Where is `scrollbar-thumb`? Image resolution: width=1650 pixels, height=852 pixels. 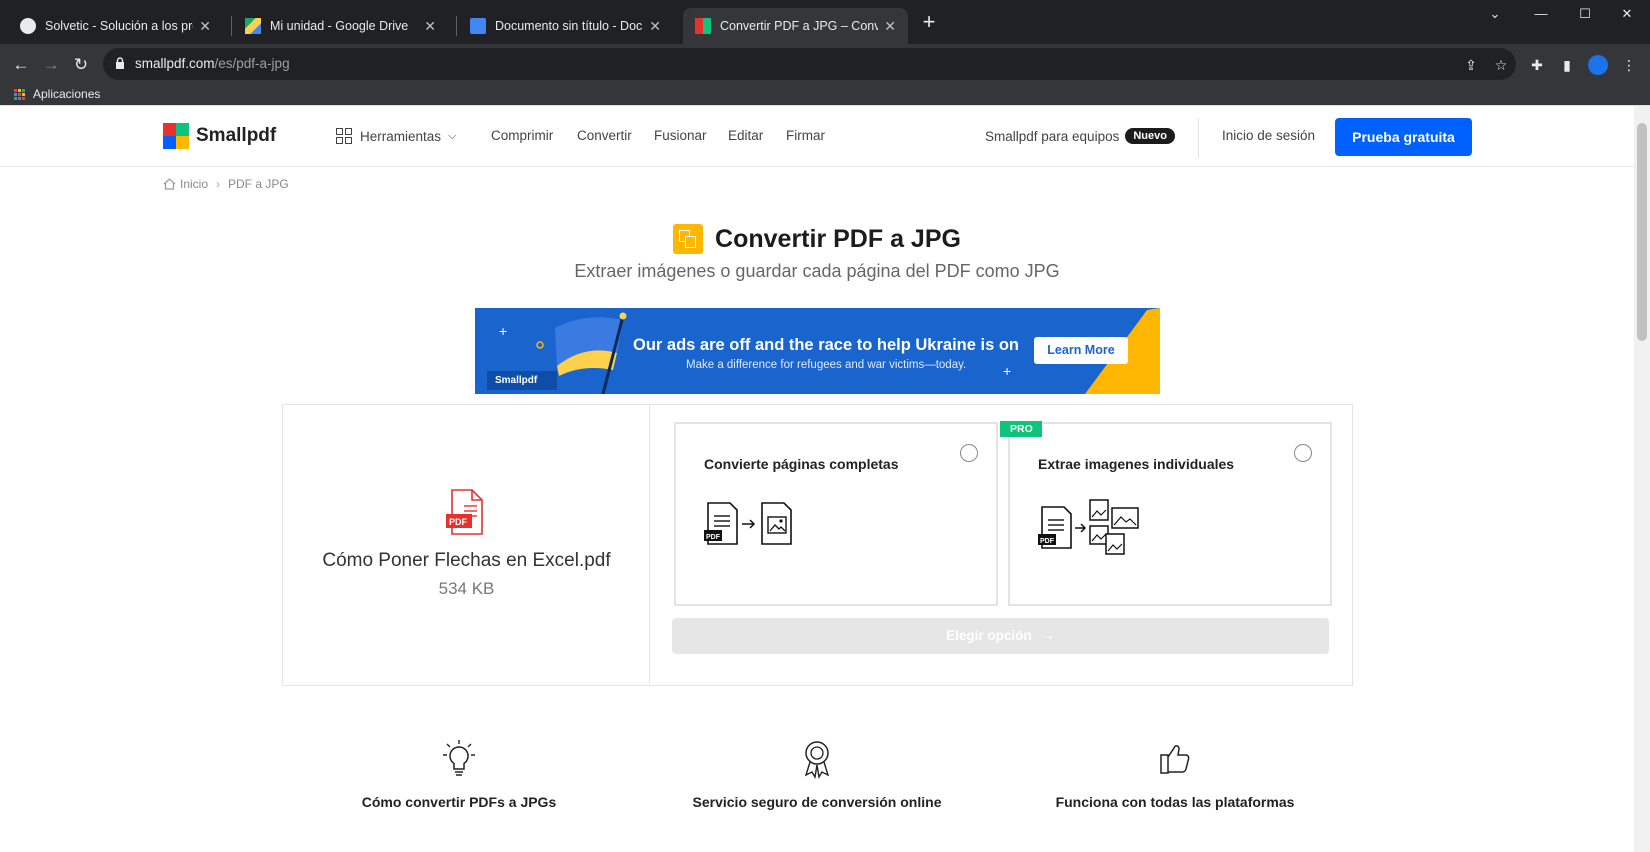
scrollbar-thumb is located at coordinates (1642, 232).